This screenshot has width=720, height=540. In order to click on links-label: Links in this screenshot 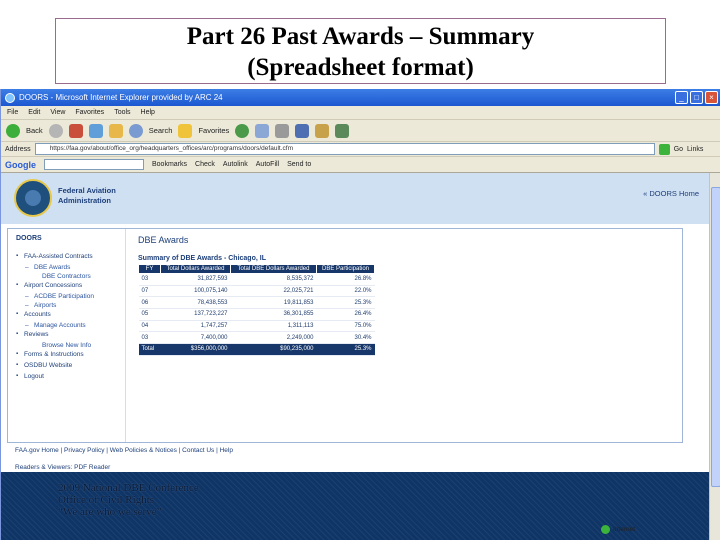, I will do `click(695, 149)`.